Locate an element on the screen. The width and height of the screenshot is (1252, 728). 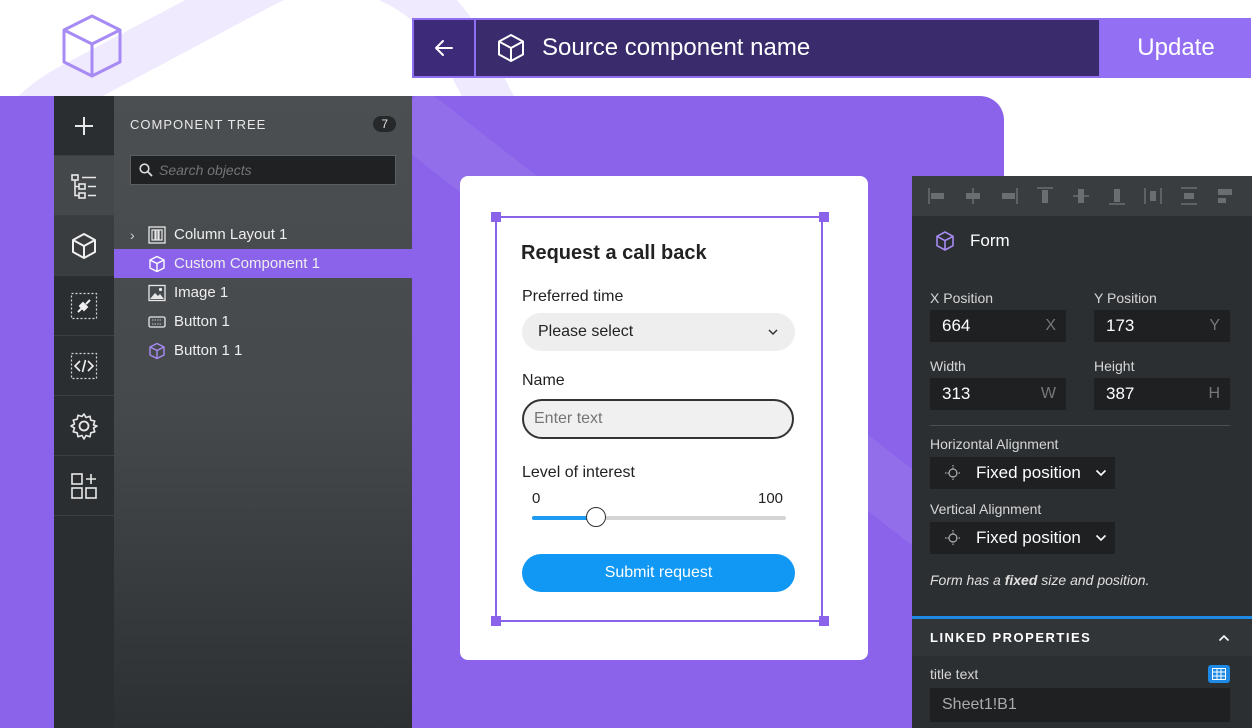
cube-logo-icon is located at coordinates (92, 46).